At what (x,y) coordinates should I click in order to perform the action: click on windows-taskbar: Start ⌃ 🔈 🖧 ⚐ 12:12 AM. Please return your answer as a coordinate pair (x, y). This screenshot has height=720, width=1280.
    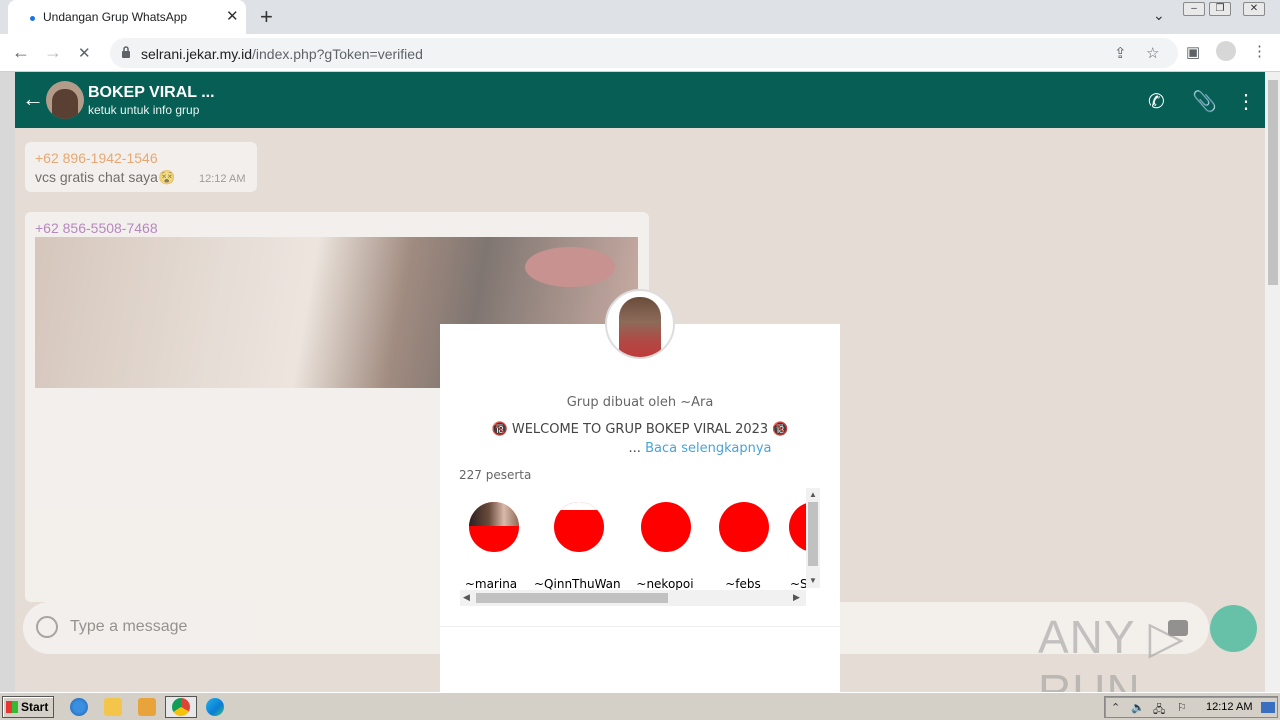
    Looking at the image, I should click on (640, 706).